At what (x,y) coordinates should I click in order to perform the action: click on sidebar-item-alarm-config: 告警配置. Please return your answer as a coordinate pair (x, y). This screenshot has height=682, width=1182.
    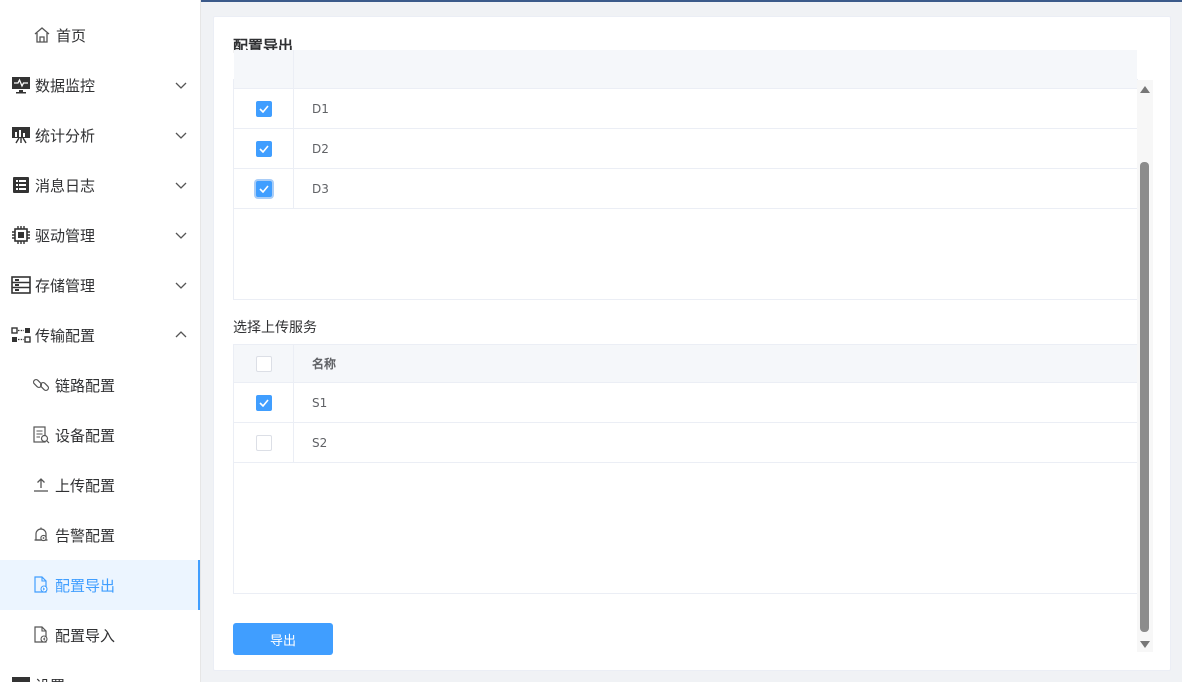
    Looking at the image, I should click on (100, 535).